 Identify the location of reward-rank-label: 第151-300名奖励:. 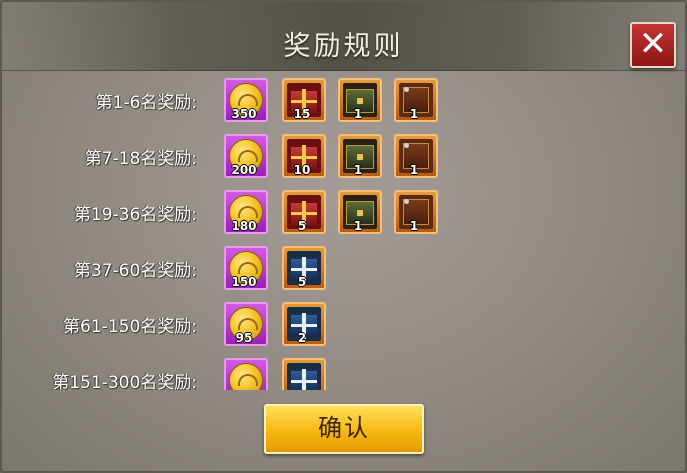
(124, 381).